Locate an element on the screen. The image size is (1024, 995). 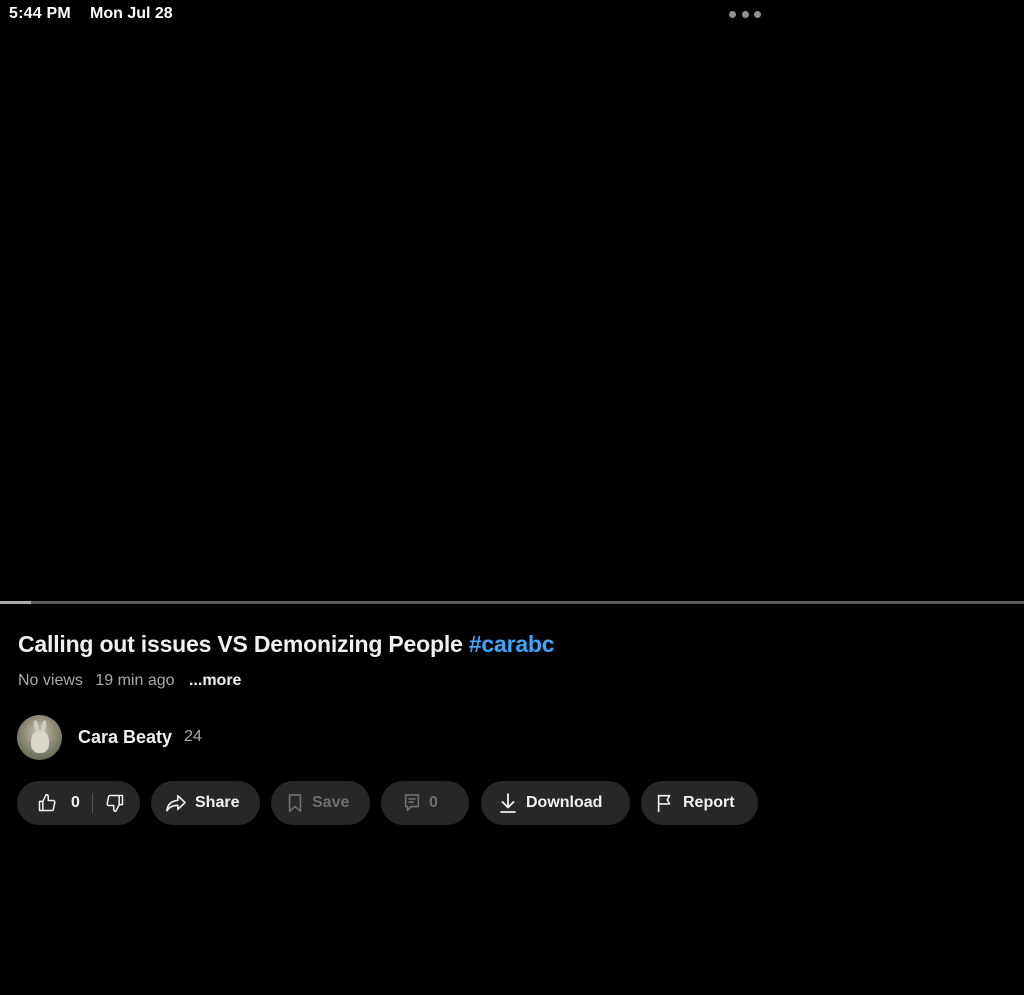
channel-row: Cara Beaty 24 is located at coordinates (109, 737).